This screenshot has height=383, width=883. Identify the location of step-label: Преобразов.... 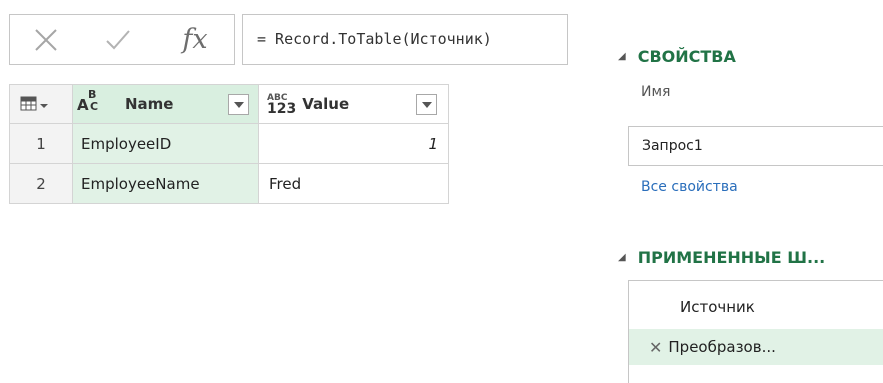
(722, 347).